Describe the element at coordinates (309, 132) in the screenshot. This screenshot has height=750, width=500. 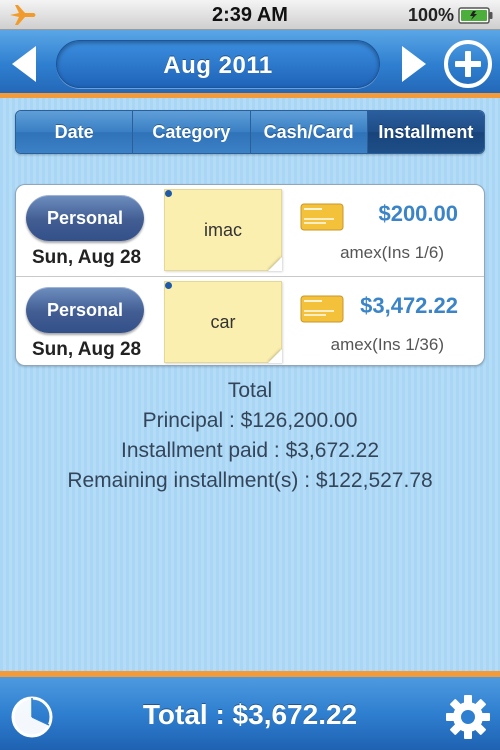
I see `tab-cash-card: Cash/Card` at that location.